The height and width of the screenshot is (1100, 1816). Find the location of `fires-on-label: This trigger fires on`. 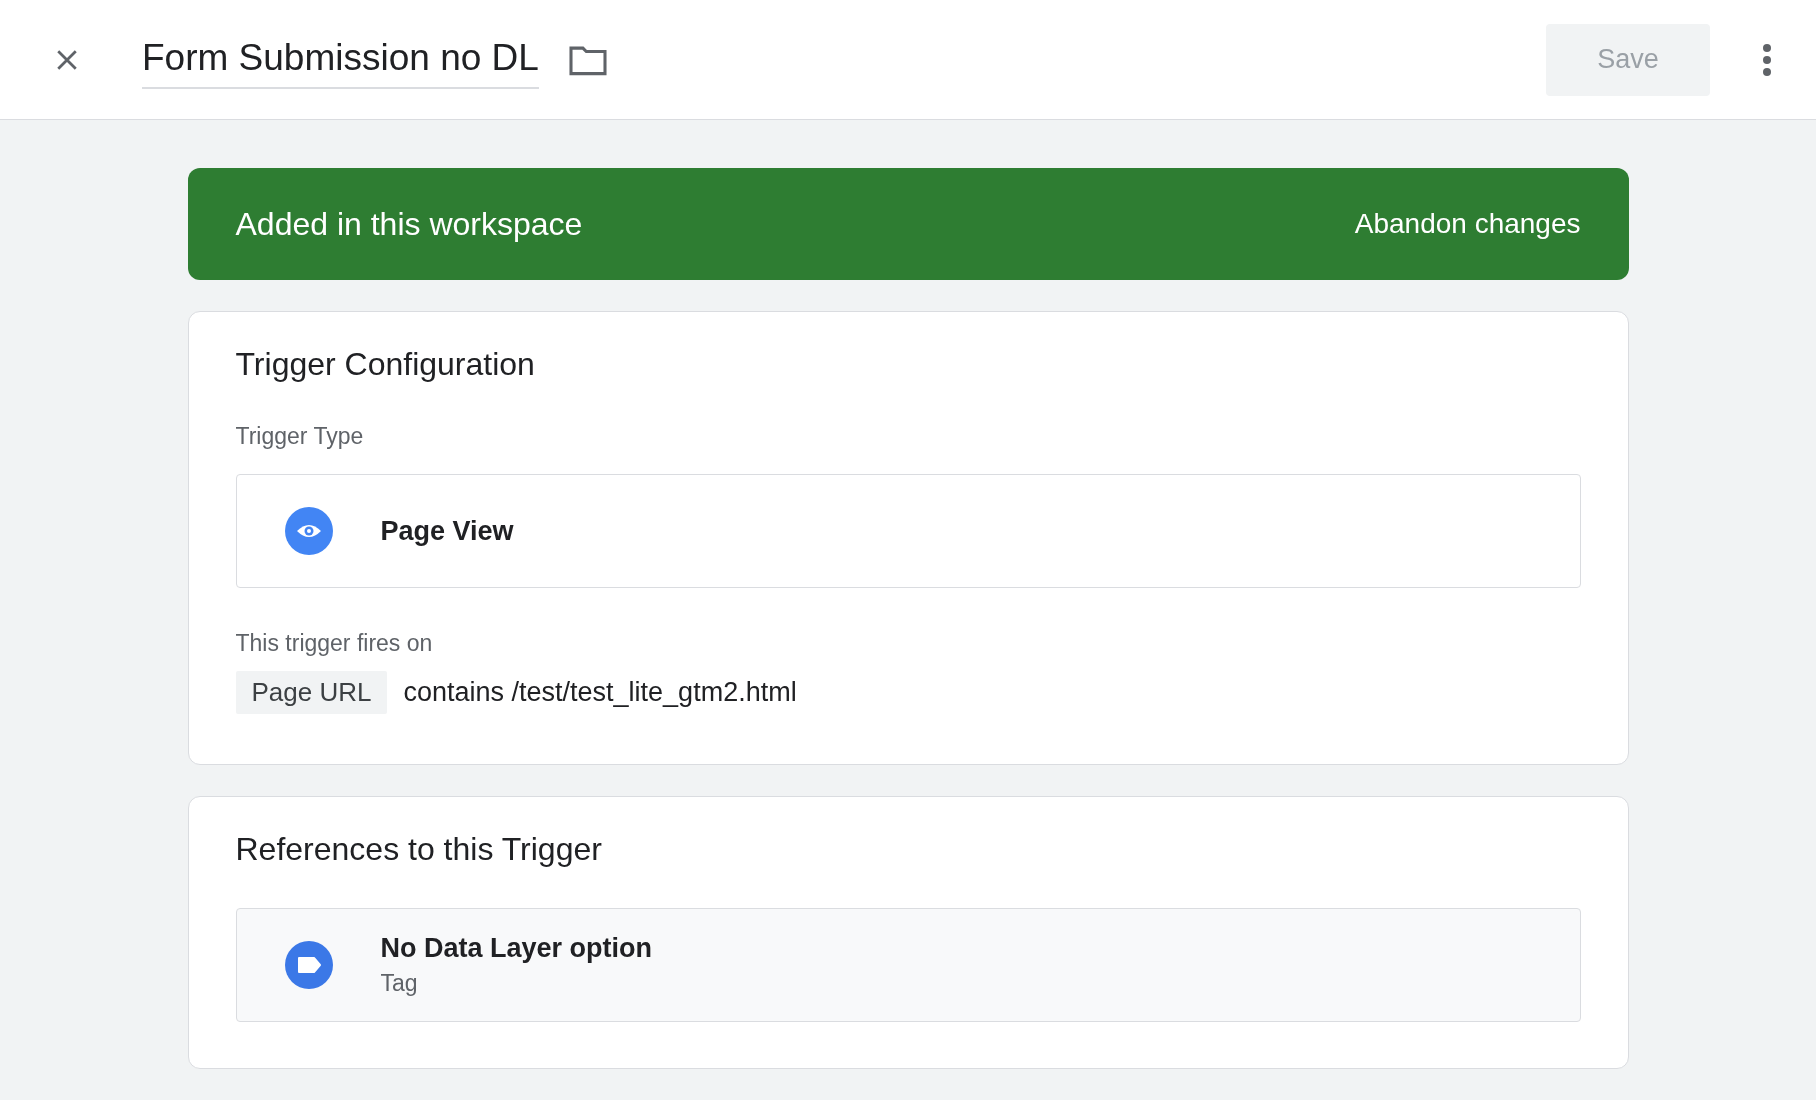

fires-on-label: This trigger fires on is located at coordinates (334, 643).